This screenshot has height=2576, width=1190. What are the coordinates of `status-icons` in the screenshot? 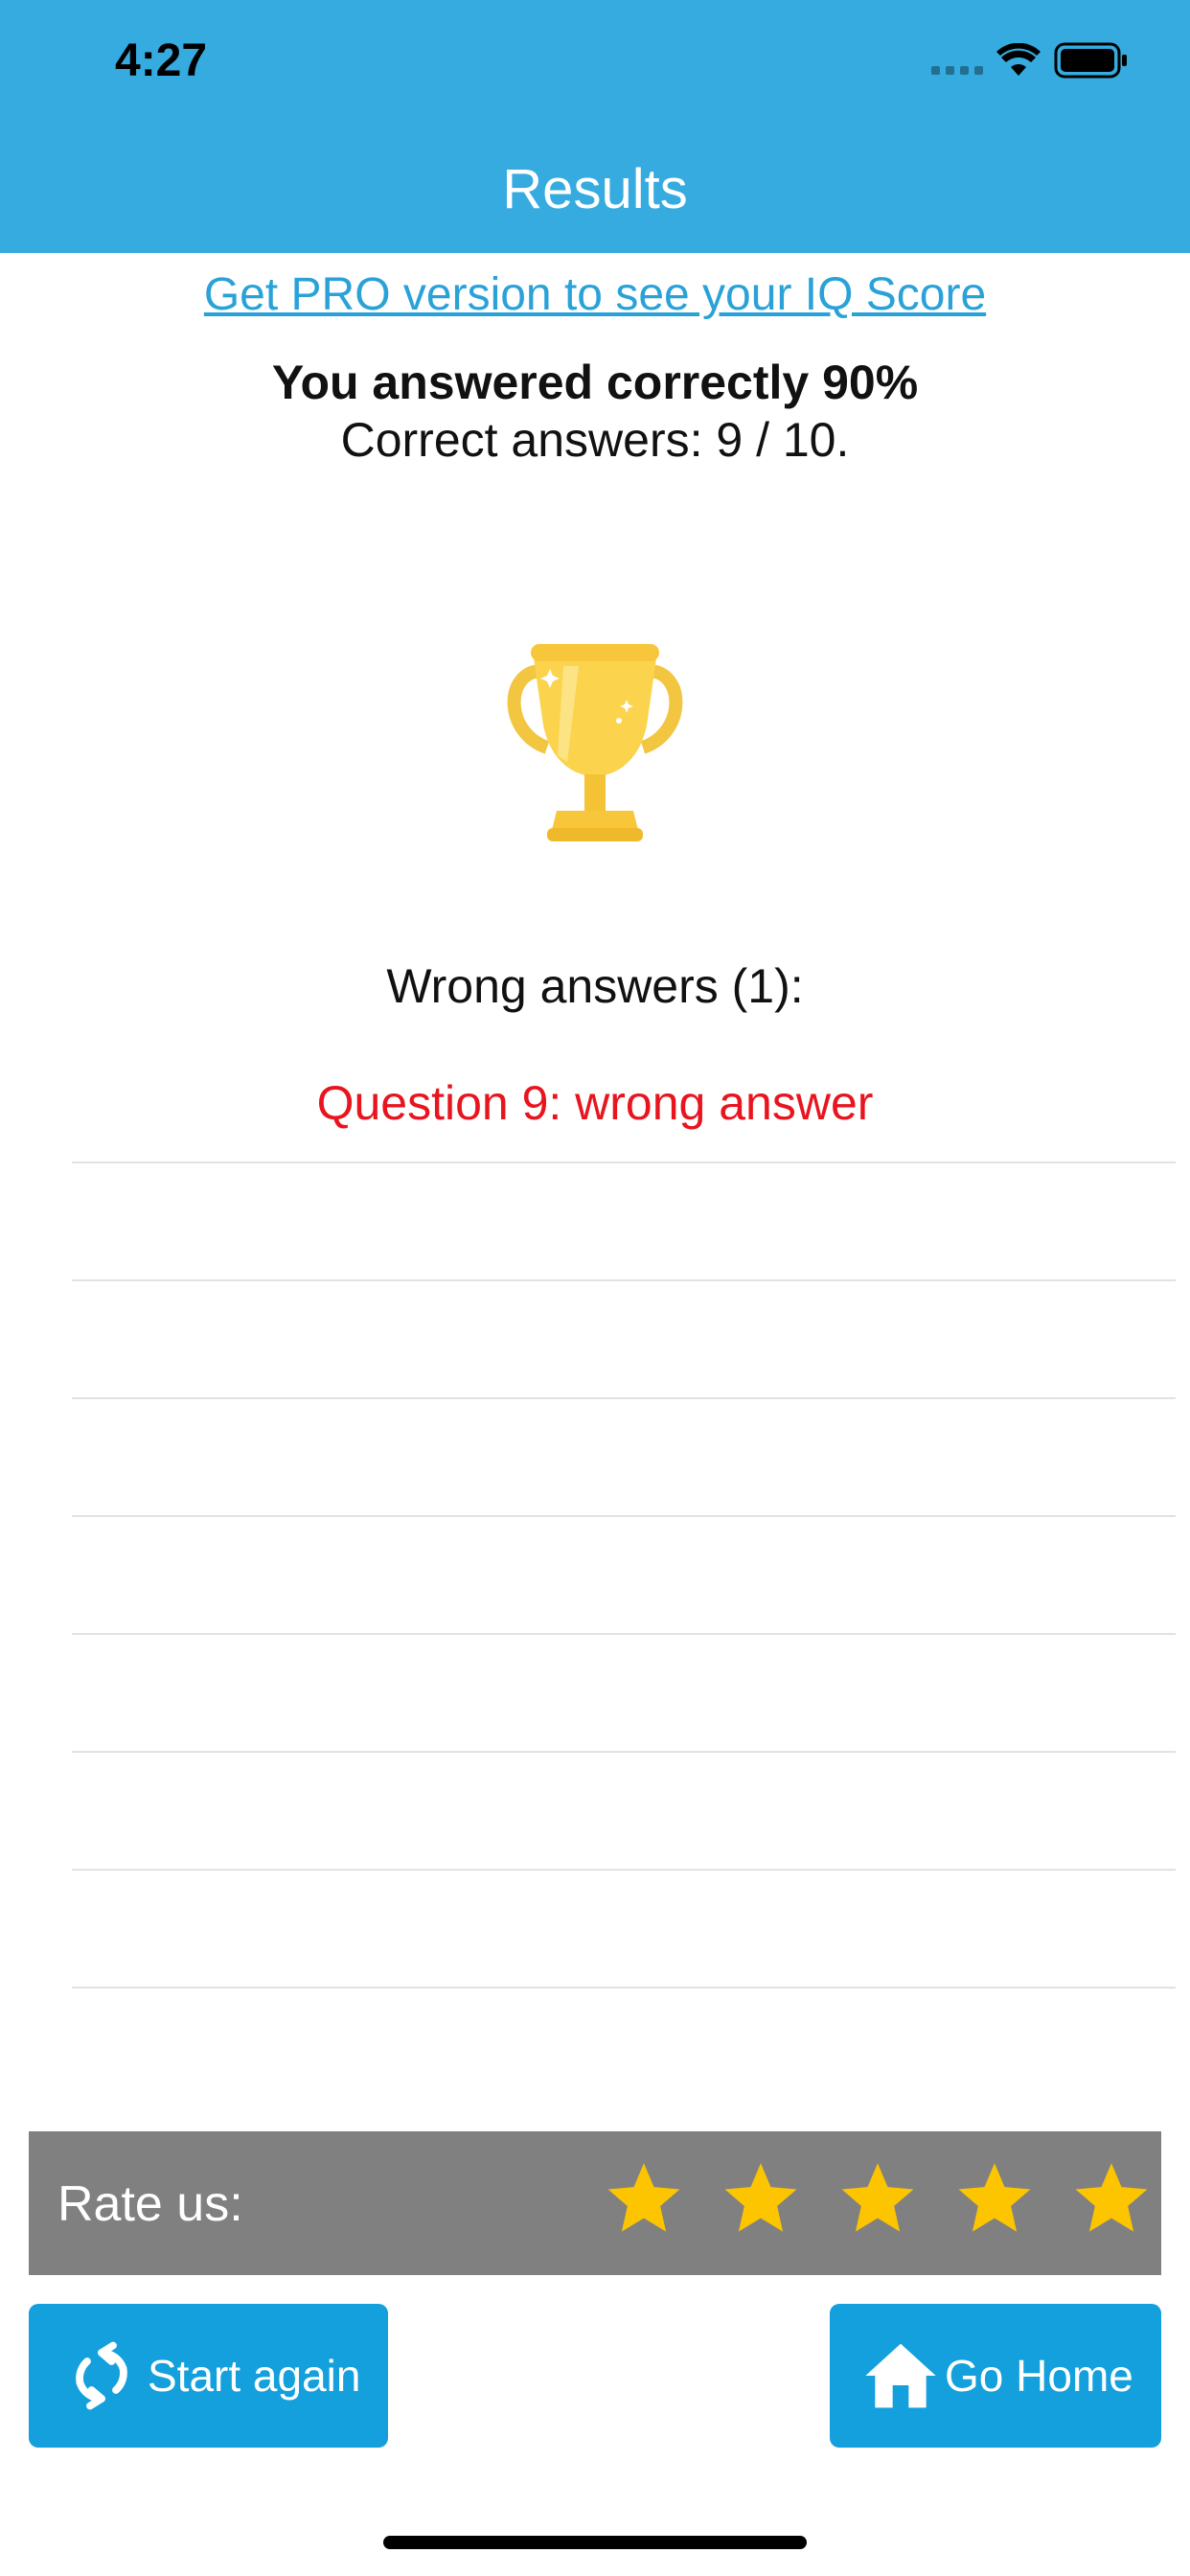 It's located at (1030, 60).